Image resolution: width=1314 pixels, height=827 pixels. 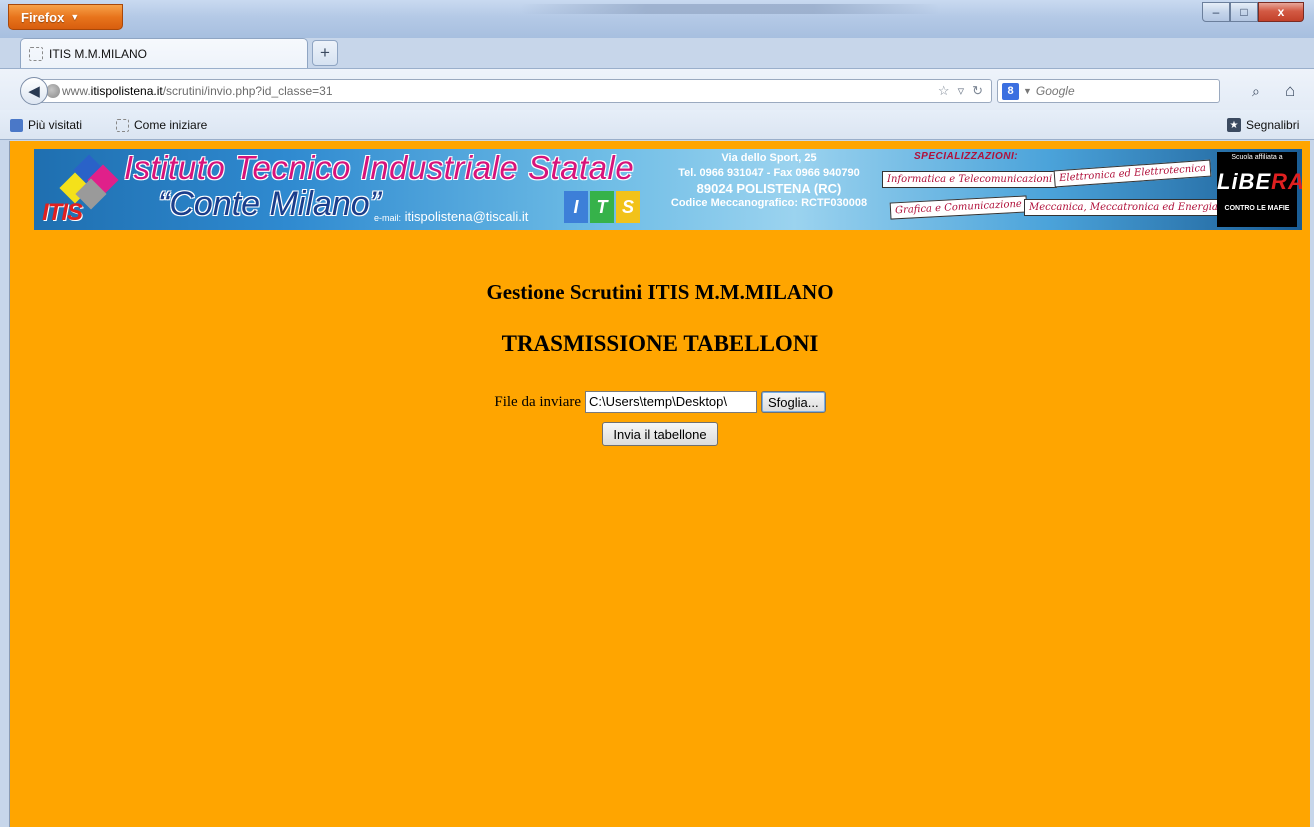 I want to click on search-go-icon: ⌕, so click(x=1256, y=91).